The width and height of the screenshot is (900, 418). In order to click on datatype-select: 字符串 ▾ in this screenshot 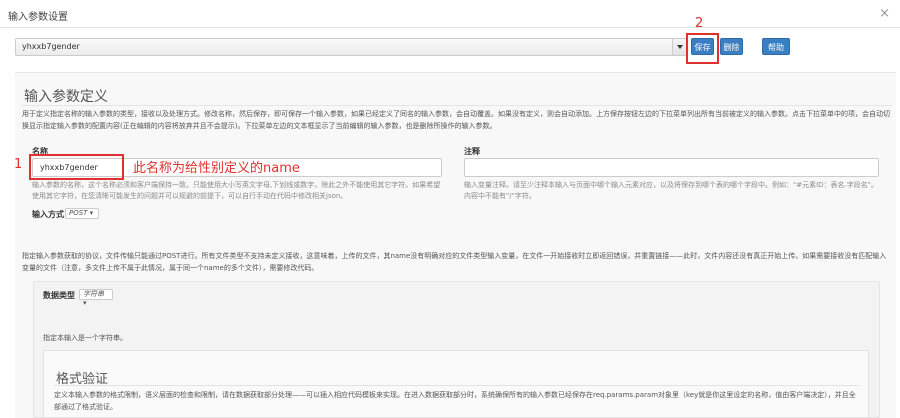, I will do `click(96, 298)`.